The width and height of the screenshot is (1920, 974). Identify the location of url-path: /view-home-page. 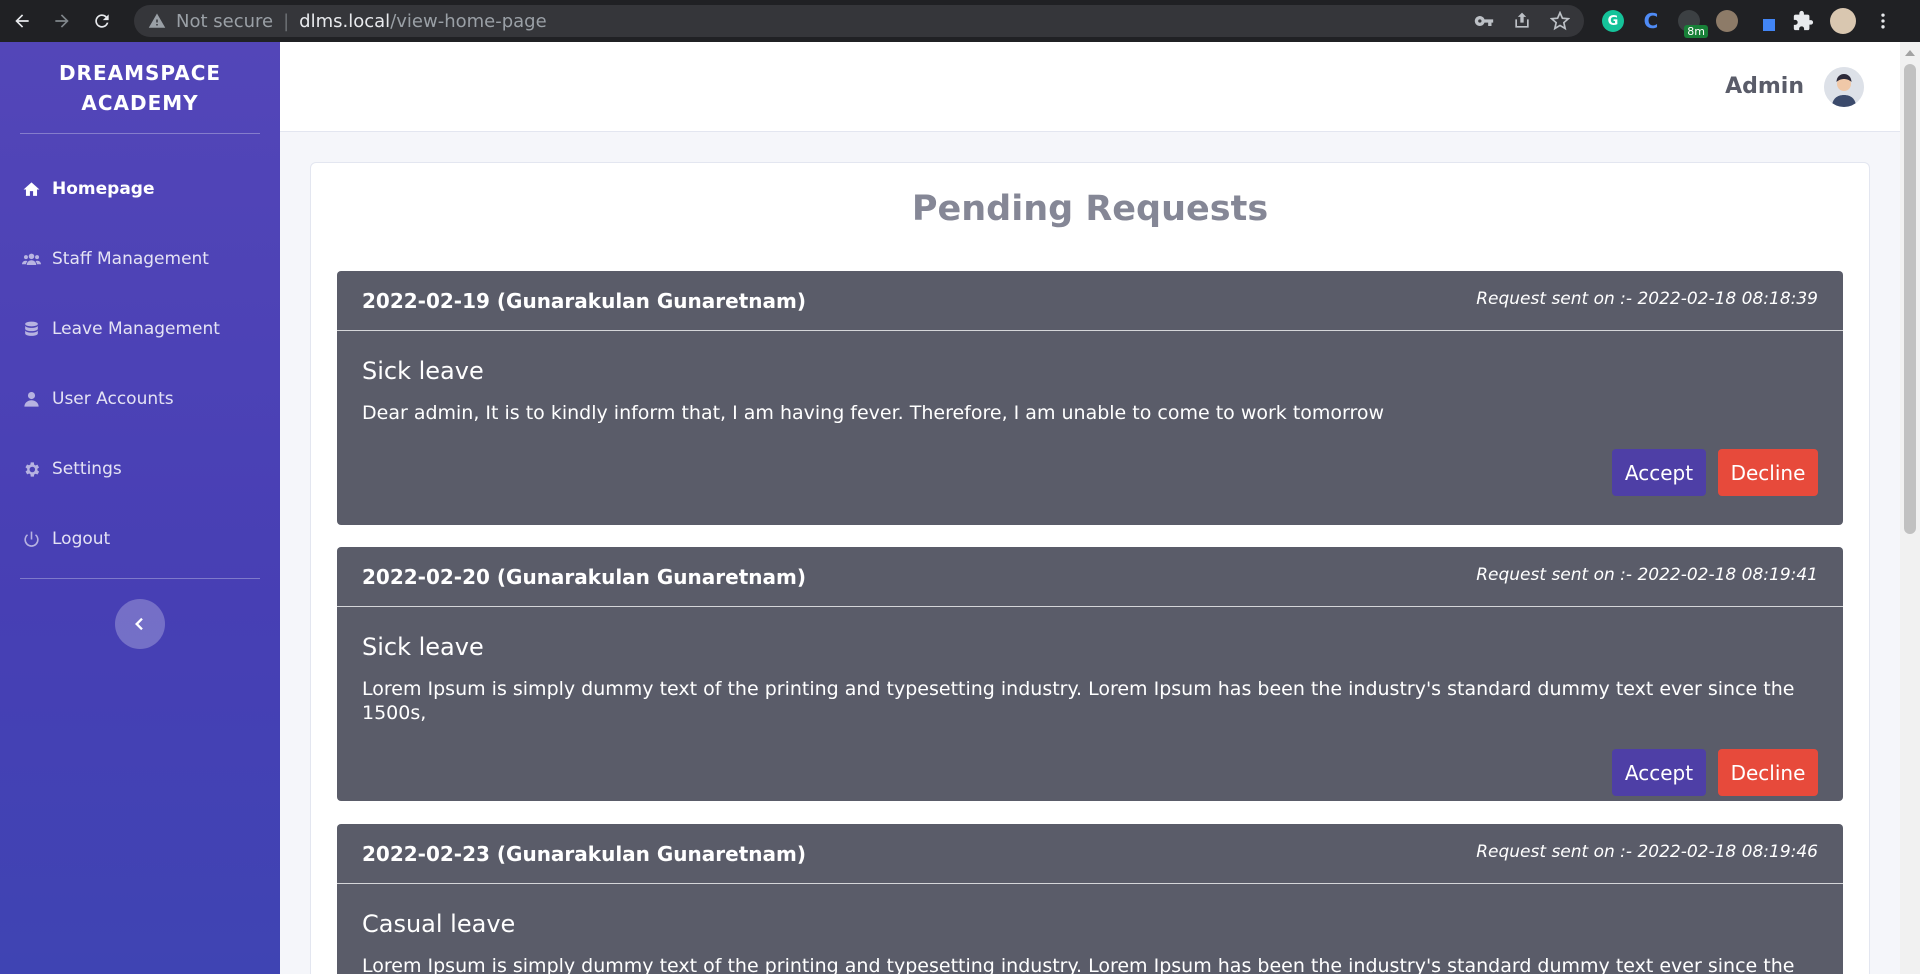
(468, 21).